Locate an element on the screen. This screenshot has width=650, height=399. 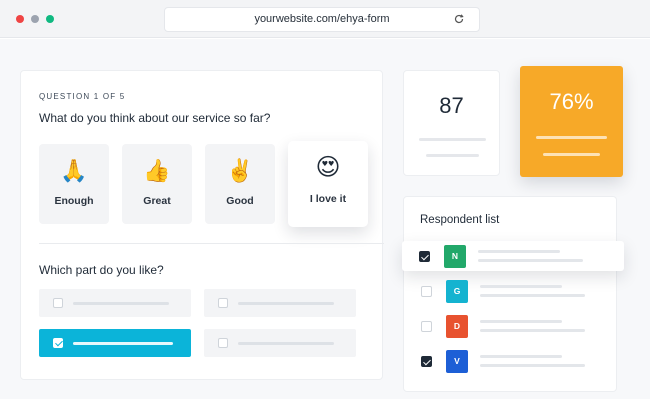
victory-hand-icon: ✌️ is located at coordinates (240, 170).